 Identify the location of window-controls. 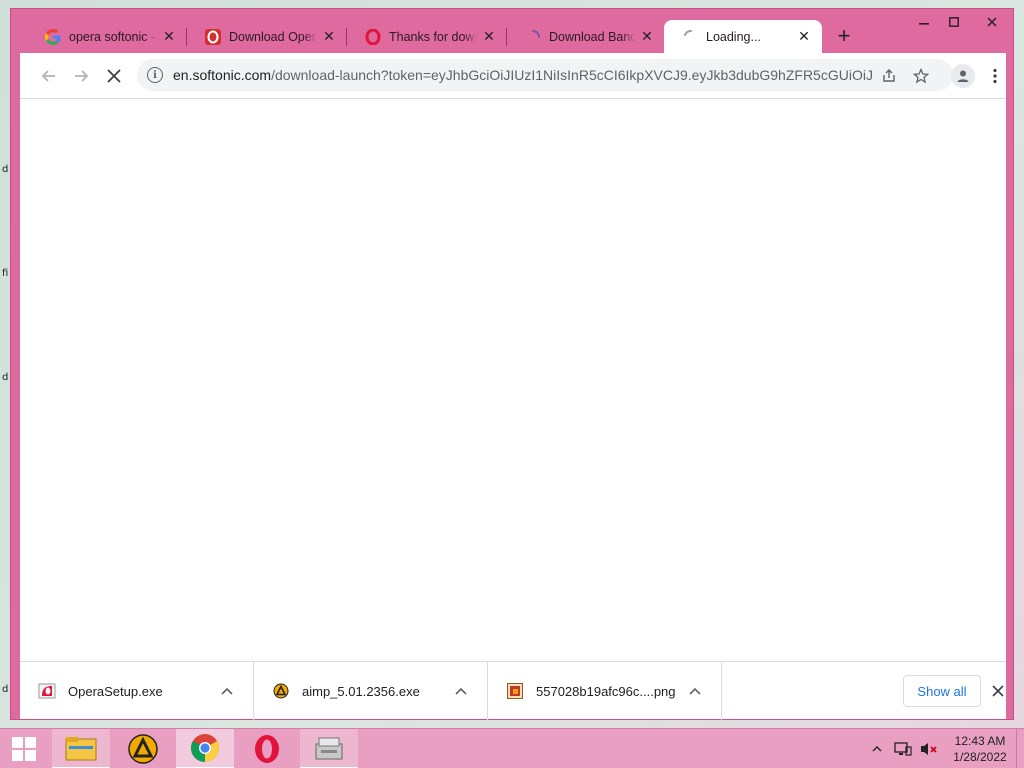
(962, 23).